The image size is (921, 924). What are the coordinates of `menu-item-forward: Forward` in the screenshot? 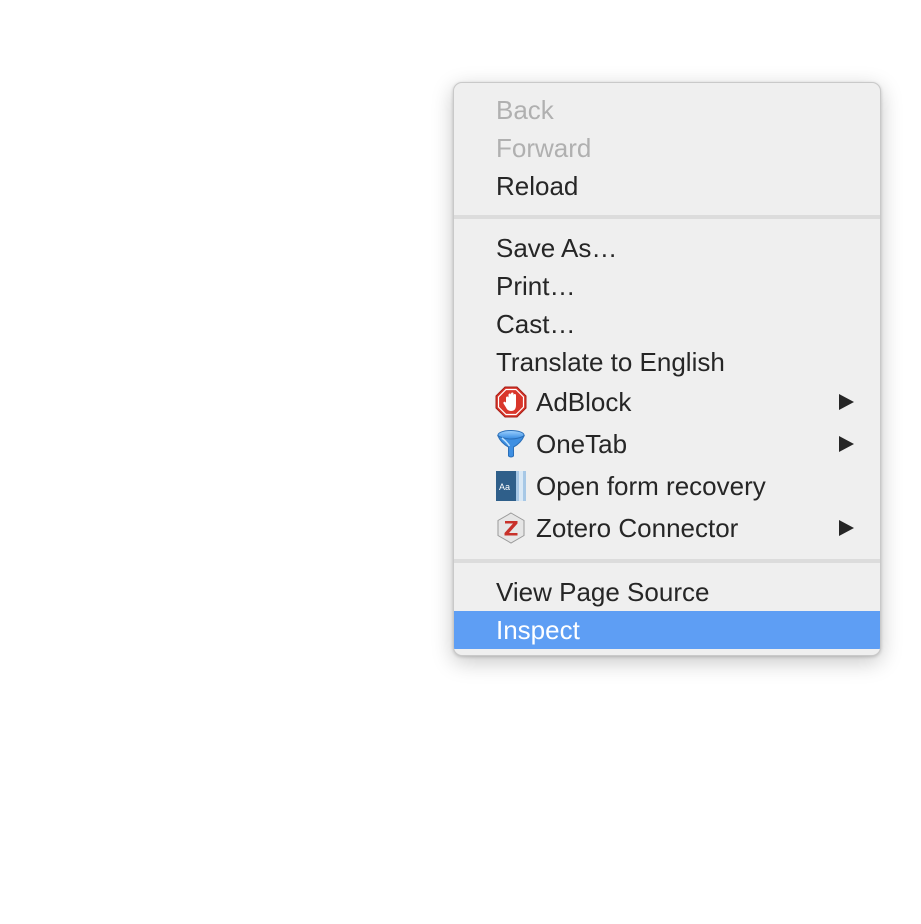 It's located at (667, 148).